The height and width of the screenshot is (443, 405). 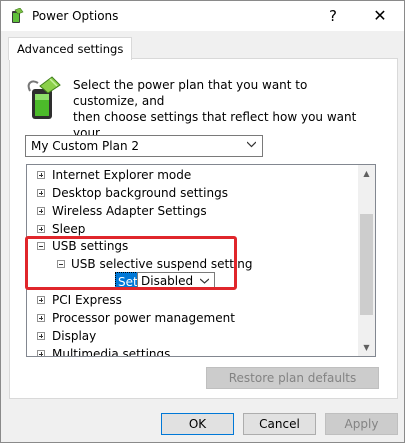 What do you see at coordinates (192, 337) in the screenshot?
I see `tree-item-display: Display` at bounding box center [192, 337].